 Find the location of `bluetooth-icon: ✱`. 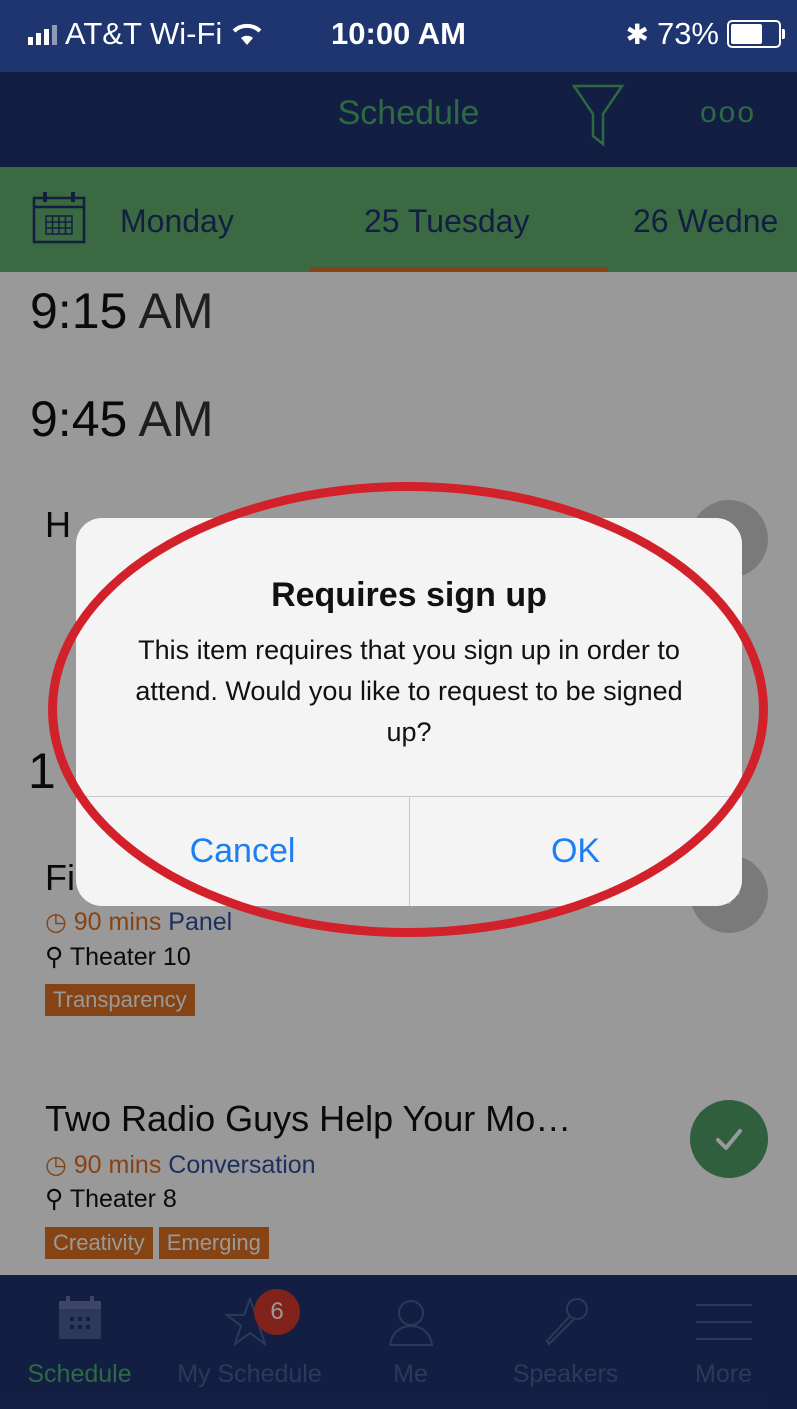

bluetooth-icon: ✱ is located at coordinates (637, 34).